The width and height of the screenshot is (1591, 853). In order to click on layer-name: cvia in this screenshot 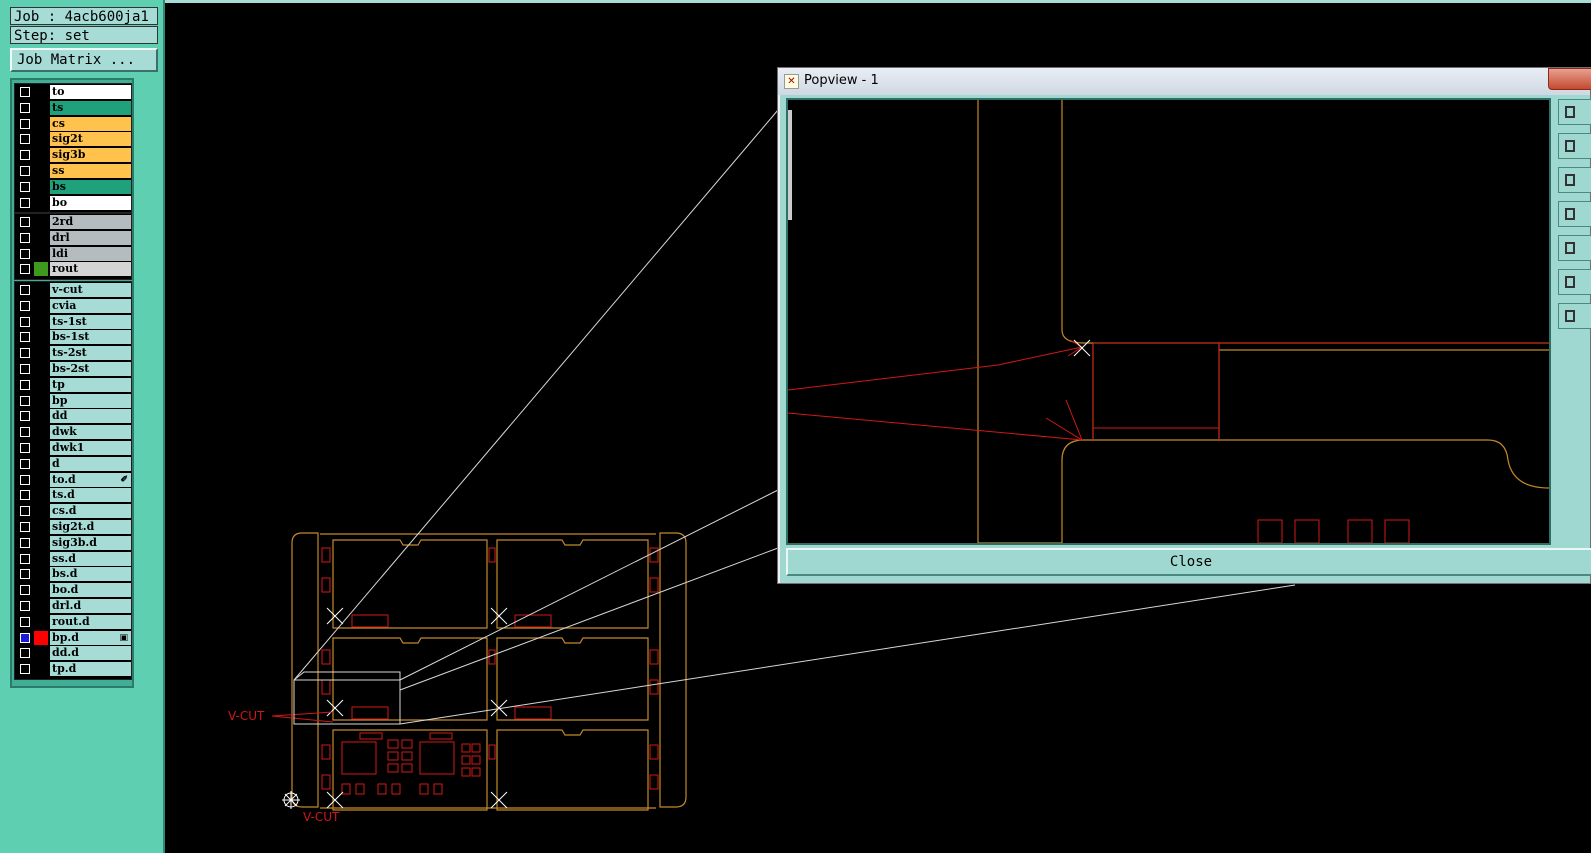, I will do `click(90, 305)`.